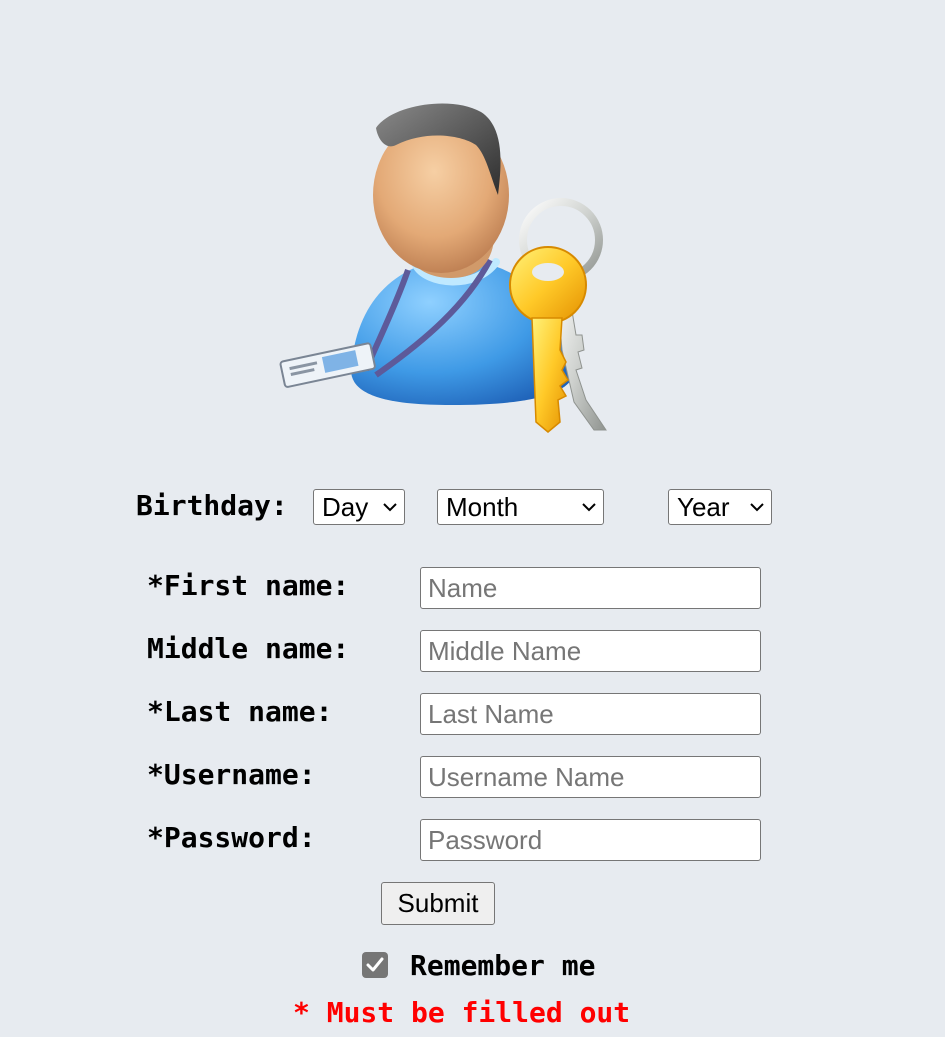 This screenshot has height=1037, width=945. I want to click on username-label: *Username:, so click(231, 774).